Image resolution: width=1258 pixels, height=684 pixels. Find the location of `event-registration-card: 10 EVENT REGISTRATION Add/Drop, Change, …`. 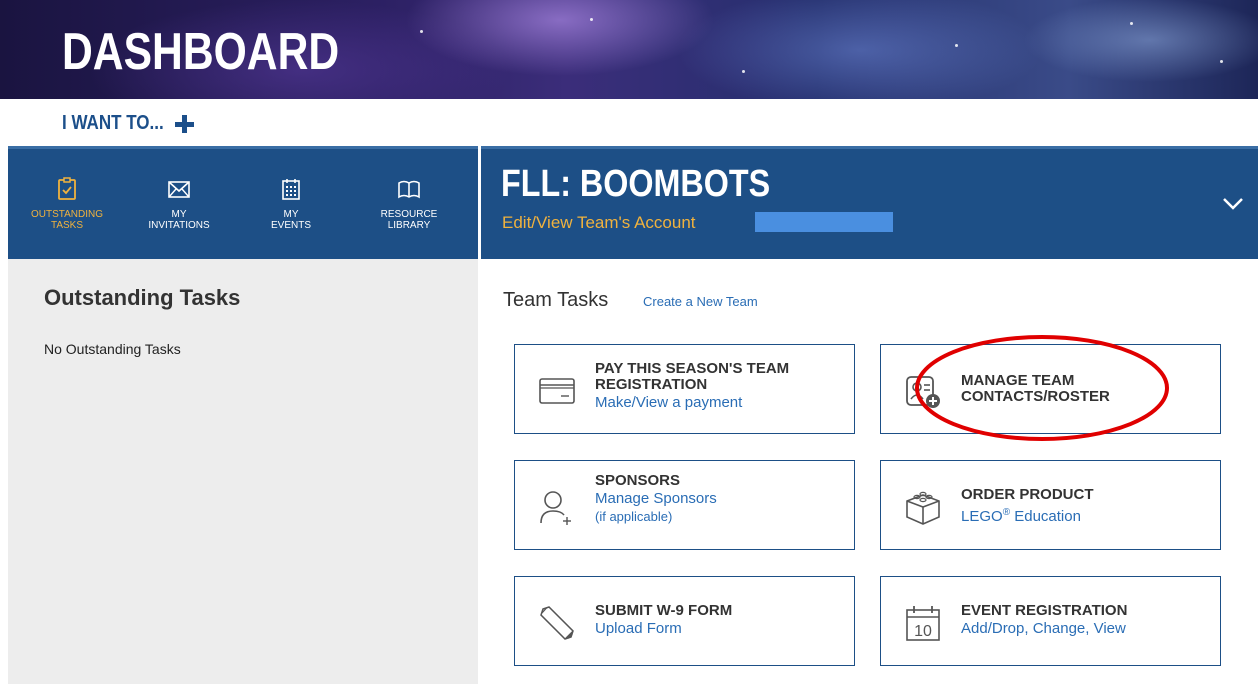

event-registration-card: 10 EVENT REGISTRATION Add/Drop, Change, … is located at coordinates (1050, 621).